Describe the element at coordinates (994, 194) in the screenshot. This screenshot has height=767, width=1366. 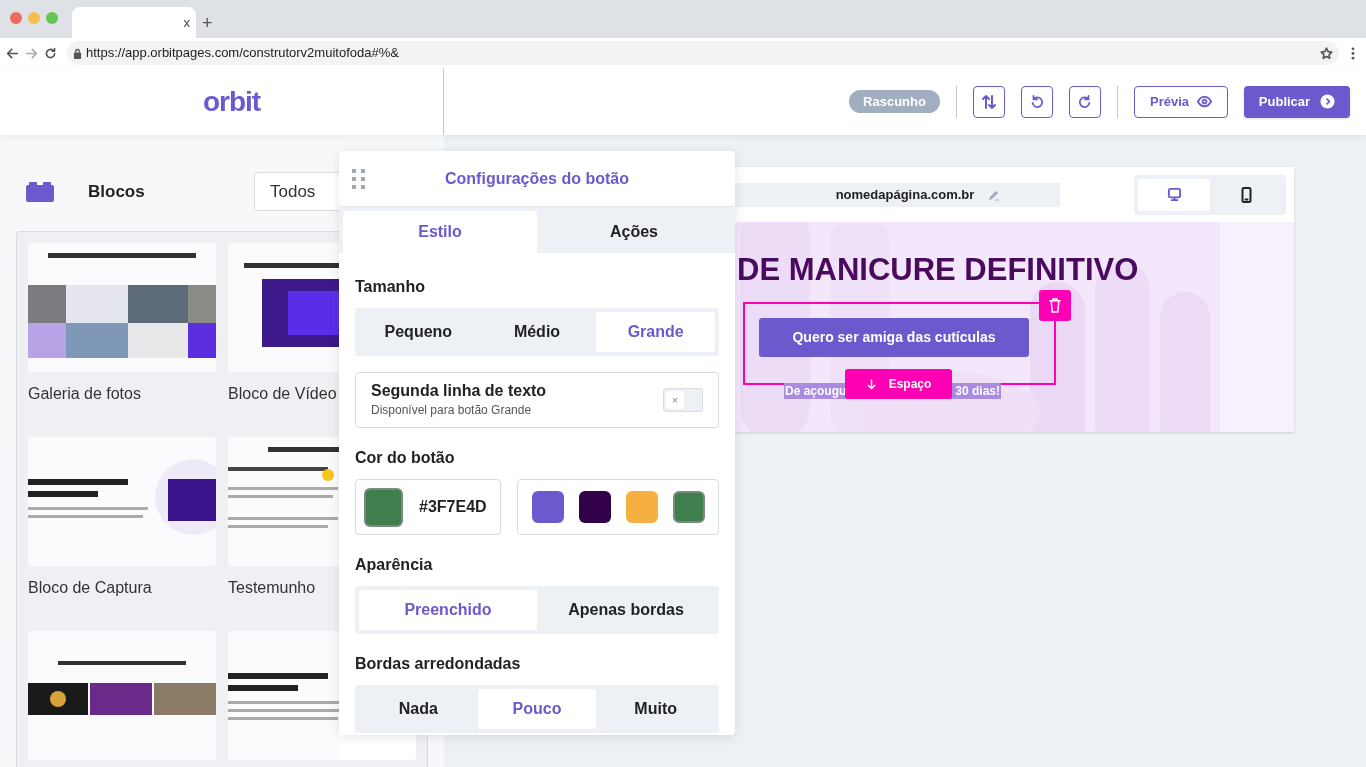
I see `pencil-icon` at that location.